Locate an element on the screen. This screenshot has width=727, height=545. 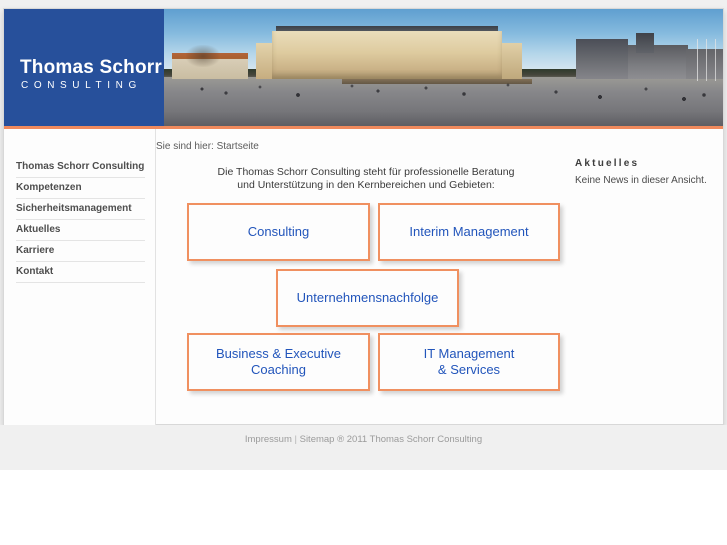
service-box-label-line-1: IT Management is located at coordinates (469, 353).